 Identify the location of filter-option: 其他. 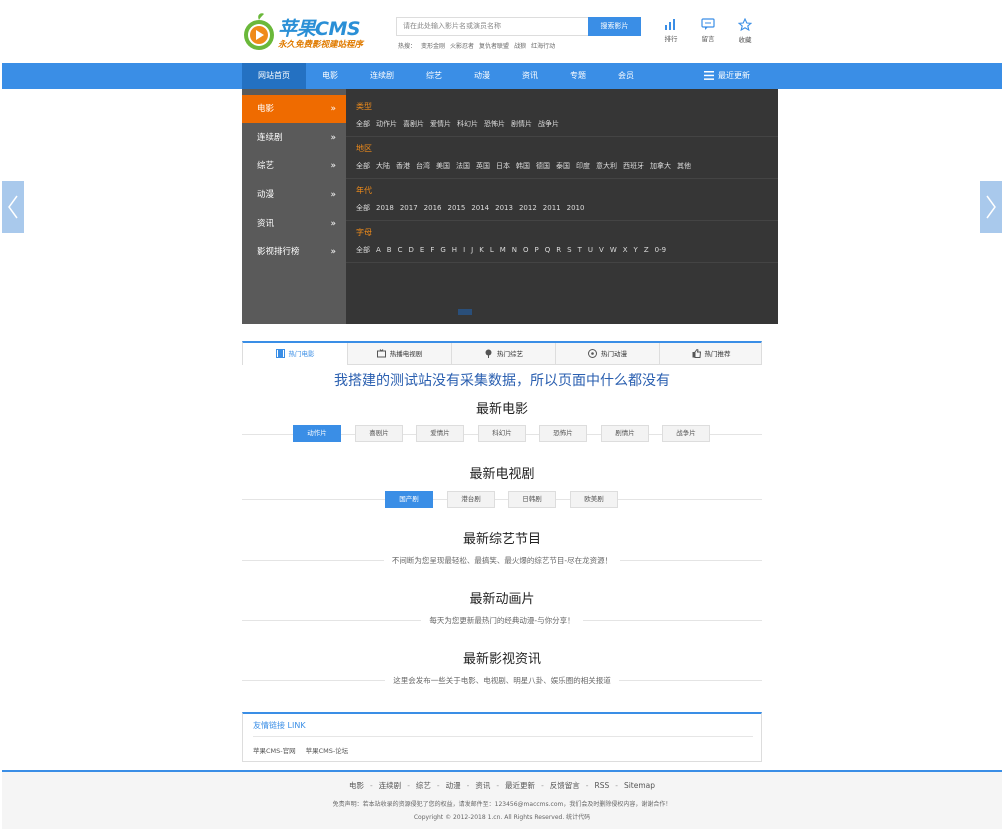
(684, 166).